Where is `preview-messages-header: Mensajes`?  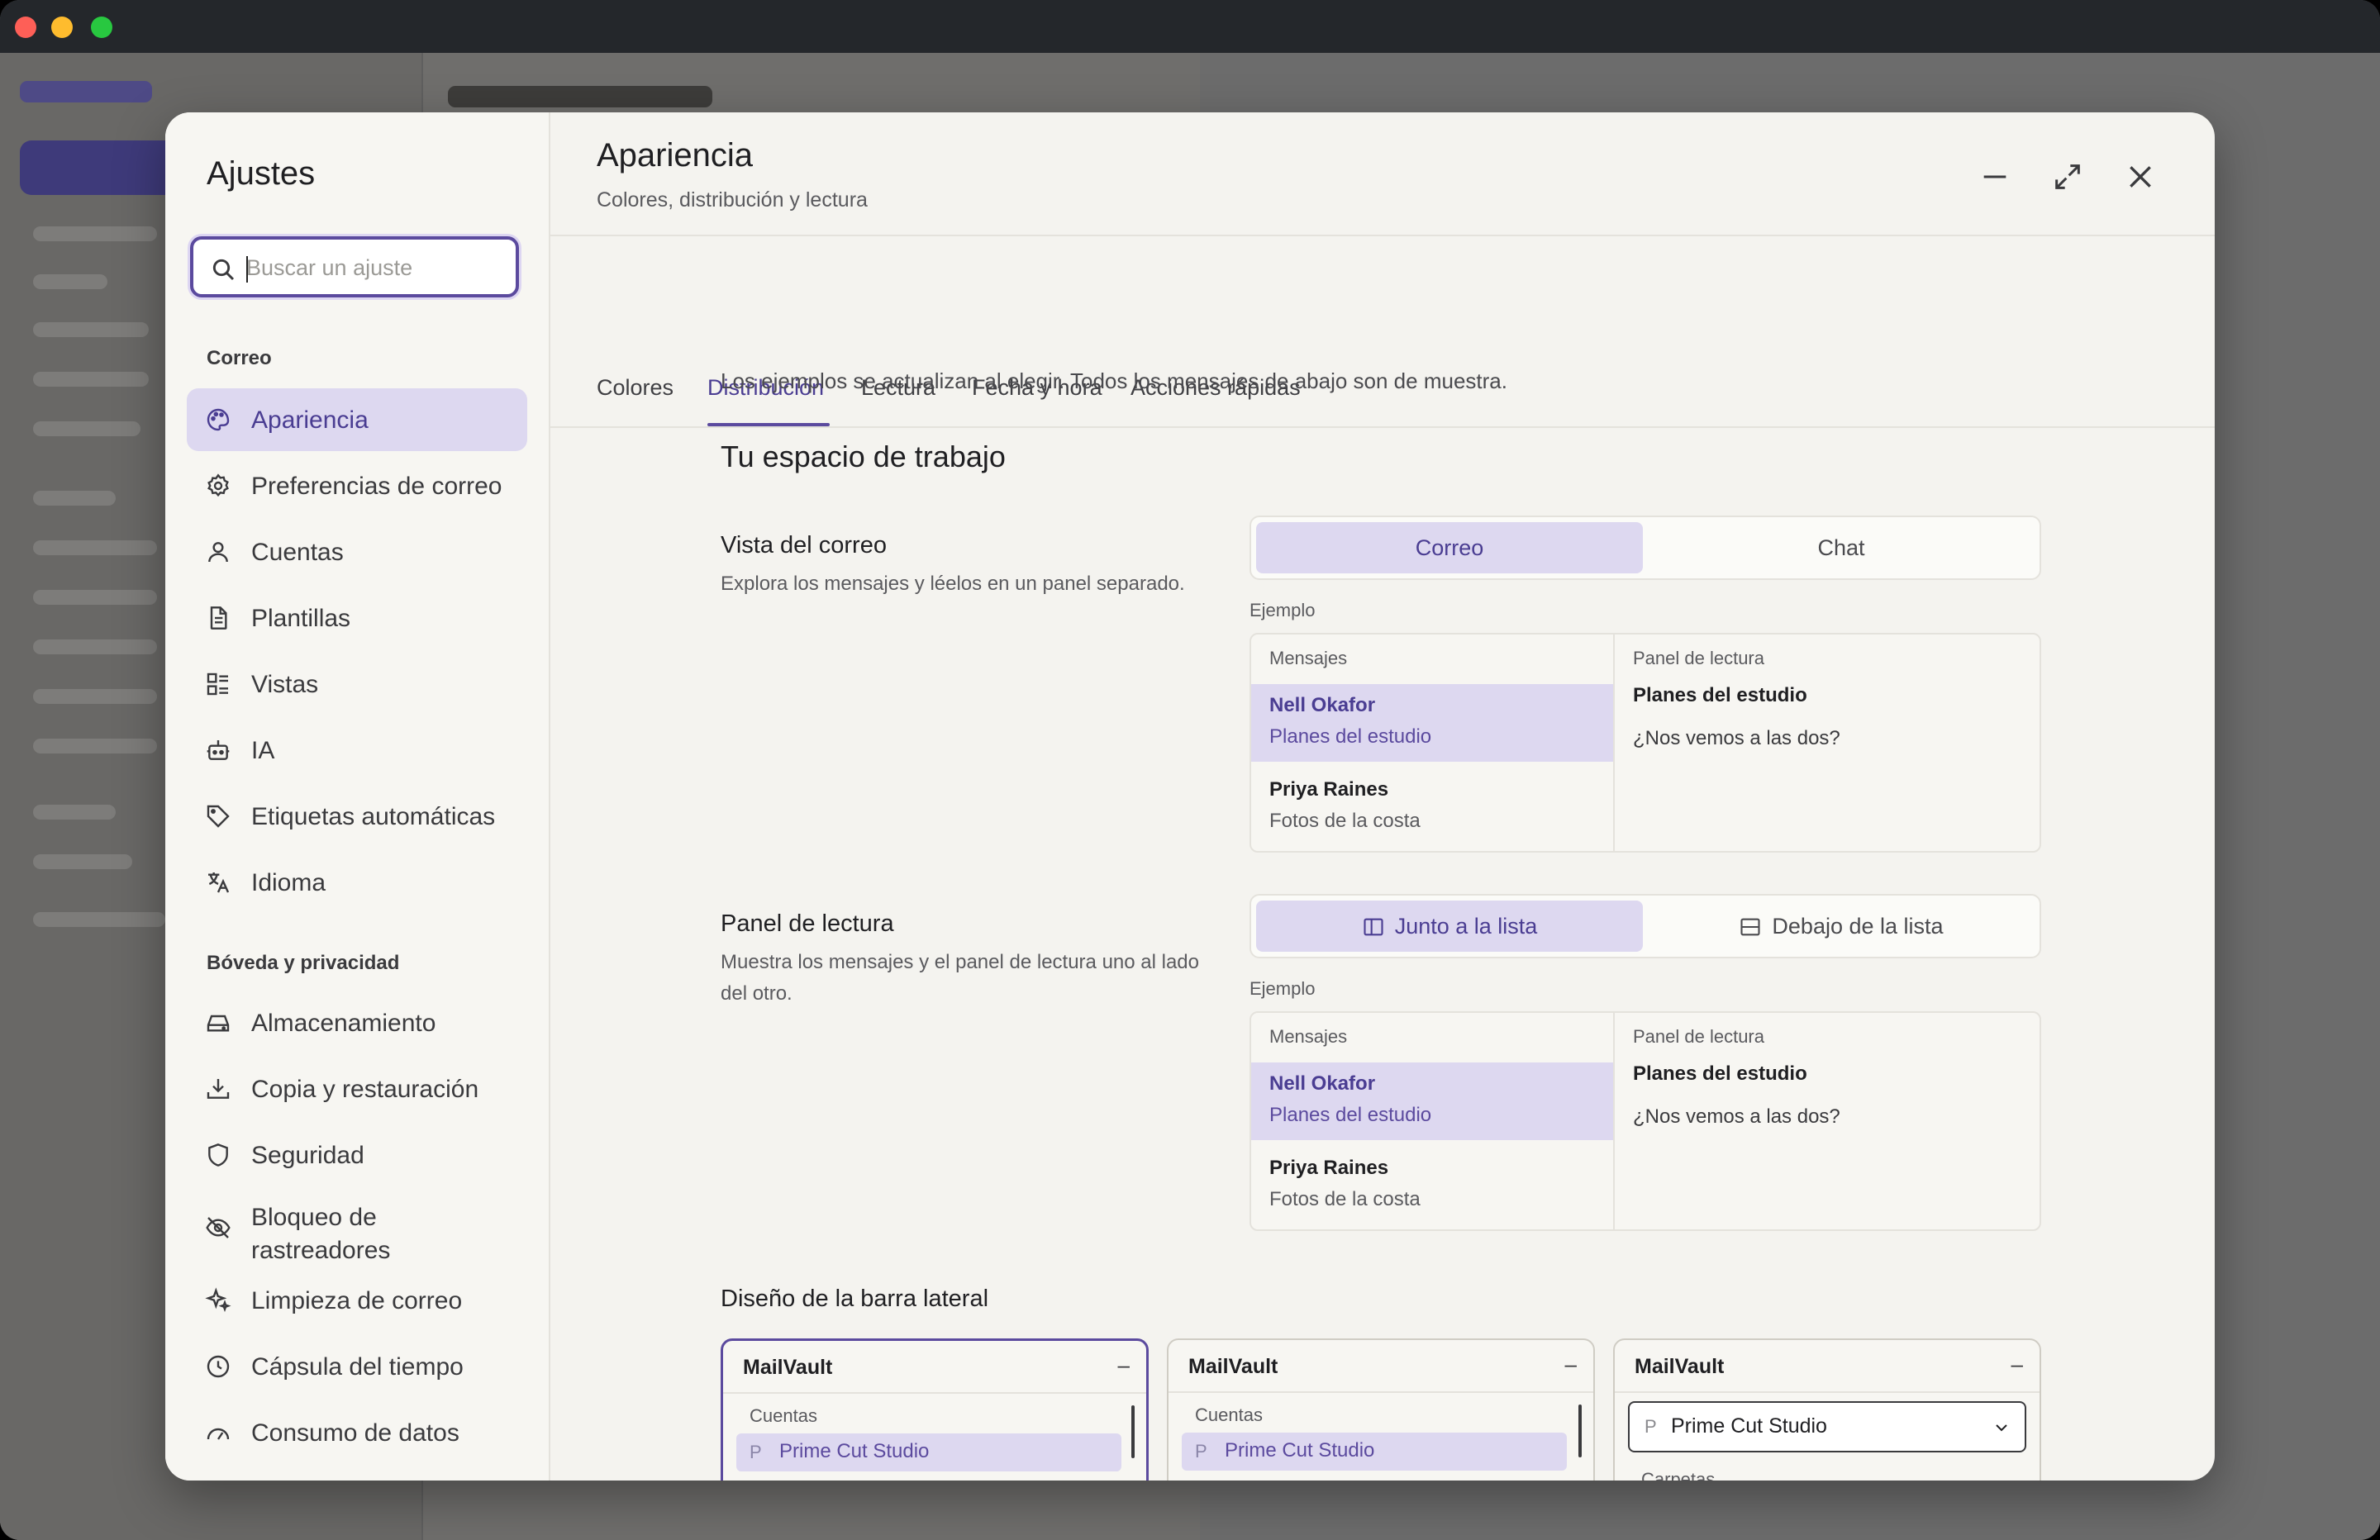 preview-messages-header: Mensajes is located at coordinates (1308, 1036).